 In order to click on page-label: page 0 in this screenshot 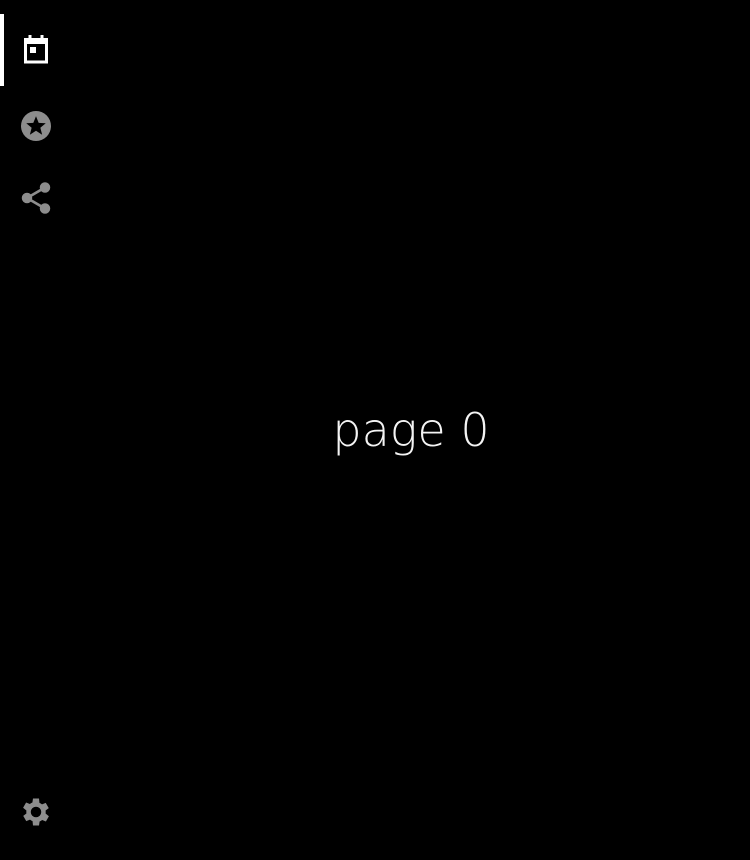, I will do `click(411, 430)`.